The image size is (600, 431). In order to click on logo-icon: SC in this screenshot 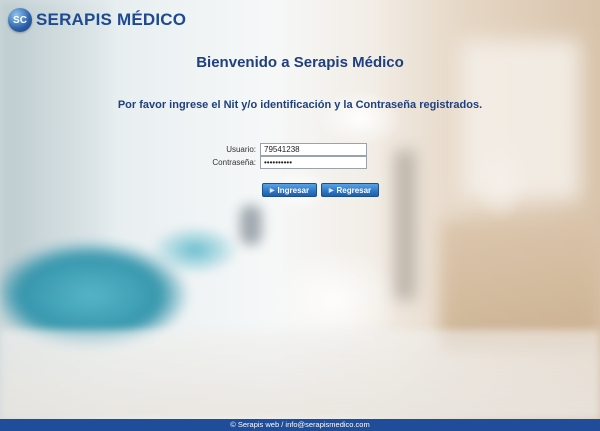, I will do `click(20, 20)`.